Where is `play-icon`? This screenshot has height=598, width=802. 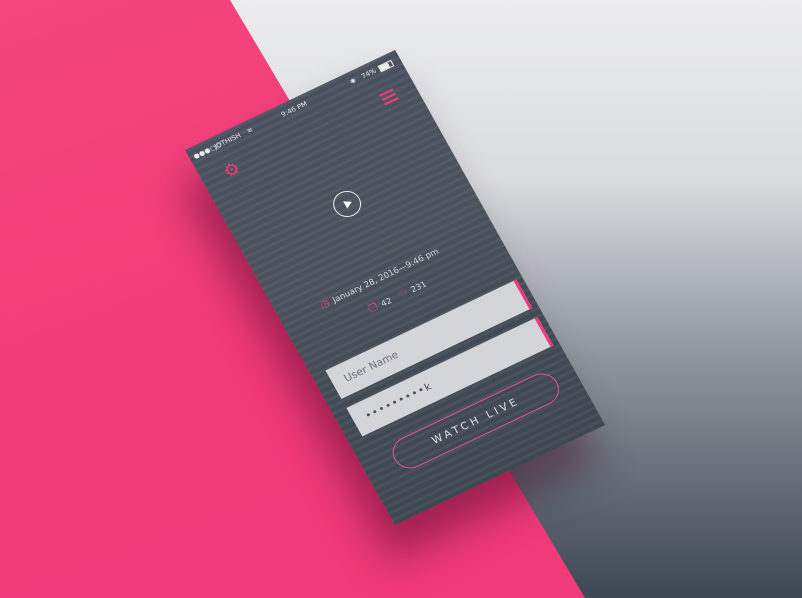
play-icon is located at coordinates (348, 203).